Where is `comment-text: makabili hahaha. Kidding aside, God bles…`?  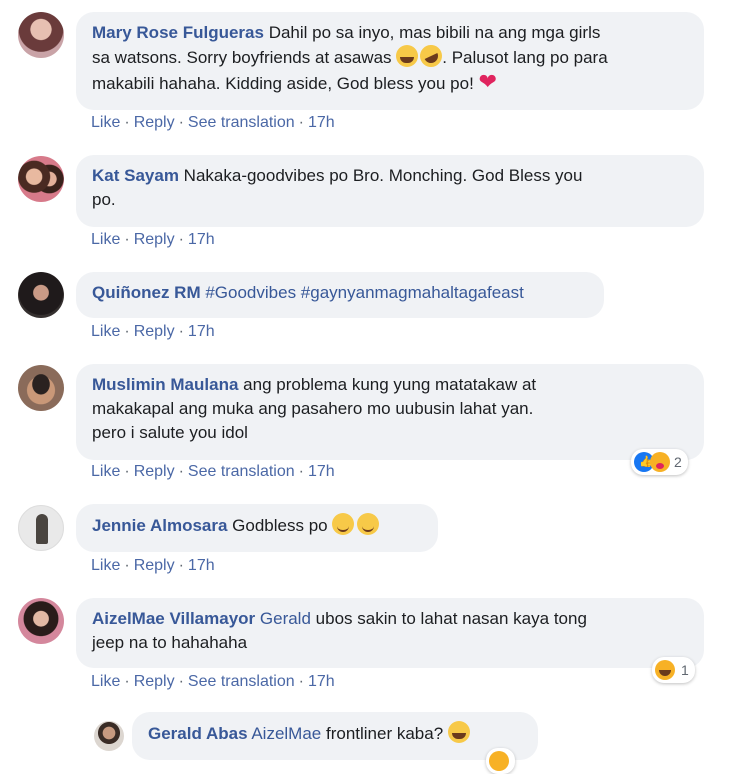
comment-text: makabili hahaha. Kidding aside, God bles… is located at coordinates (283, 83).